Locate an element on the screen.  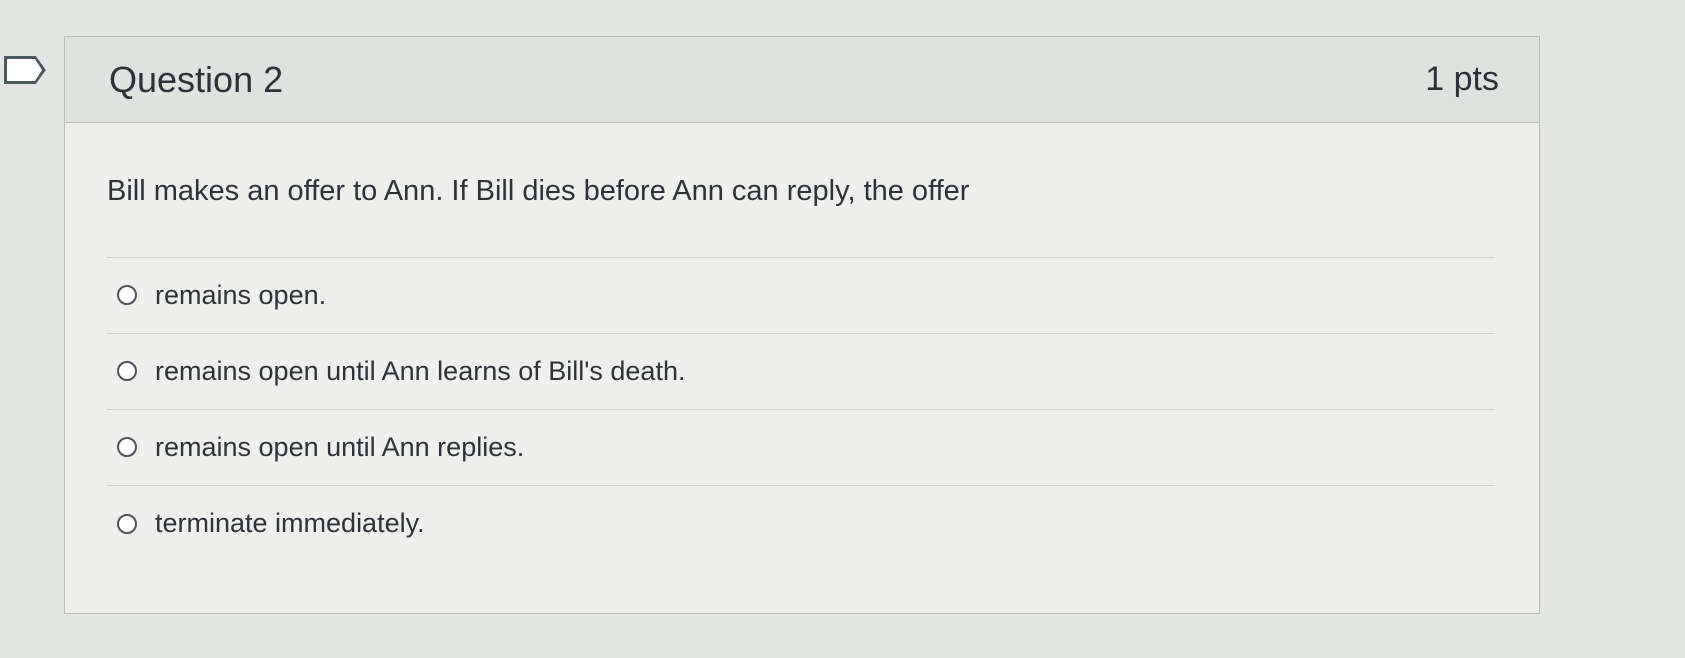
flag-question-icon is located at coordinates (25, 70).